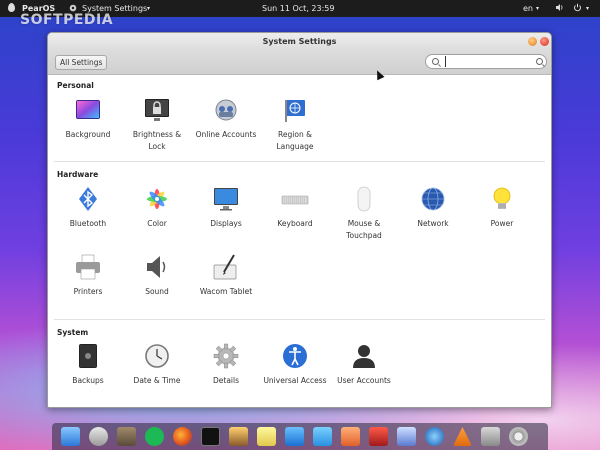 The image size is (600, 450). Describe the element at coordinates (266, 436) in the screenshot. I see `notes-icon` at that location.